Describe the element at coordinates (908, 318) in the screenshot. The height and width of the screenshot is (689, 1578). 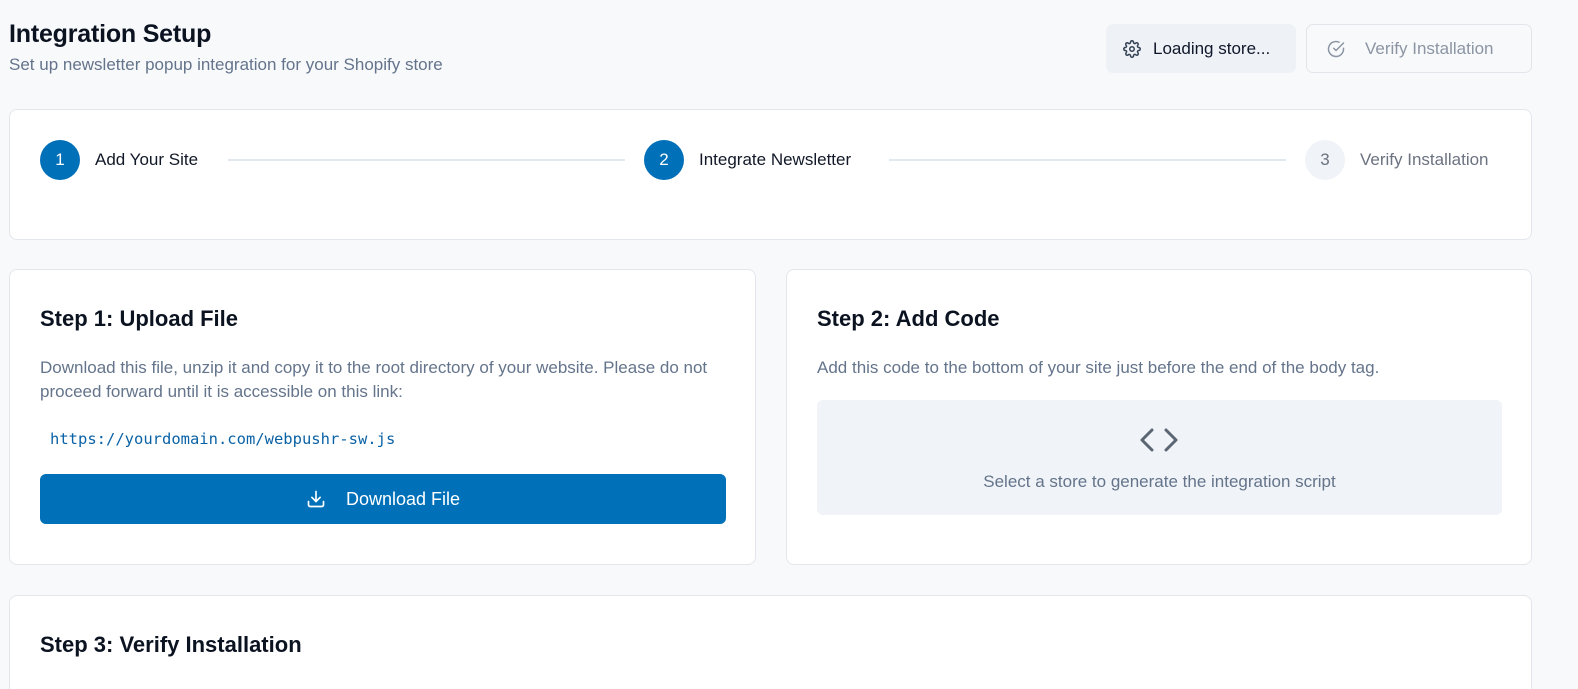
I see `step2-title: Step 2: Add Code` at that location.